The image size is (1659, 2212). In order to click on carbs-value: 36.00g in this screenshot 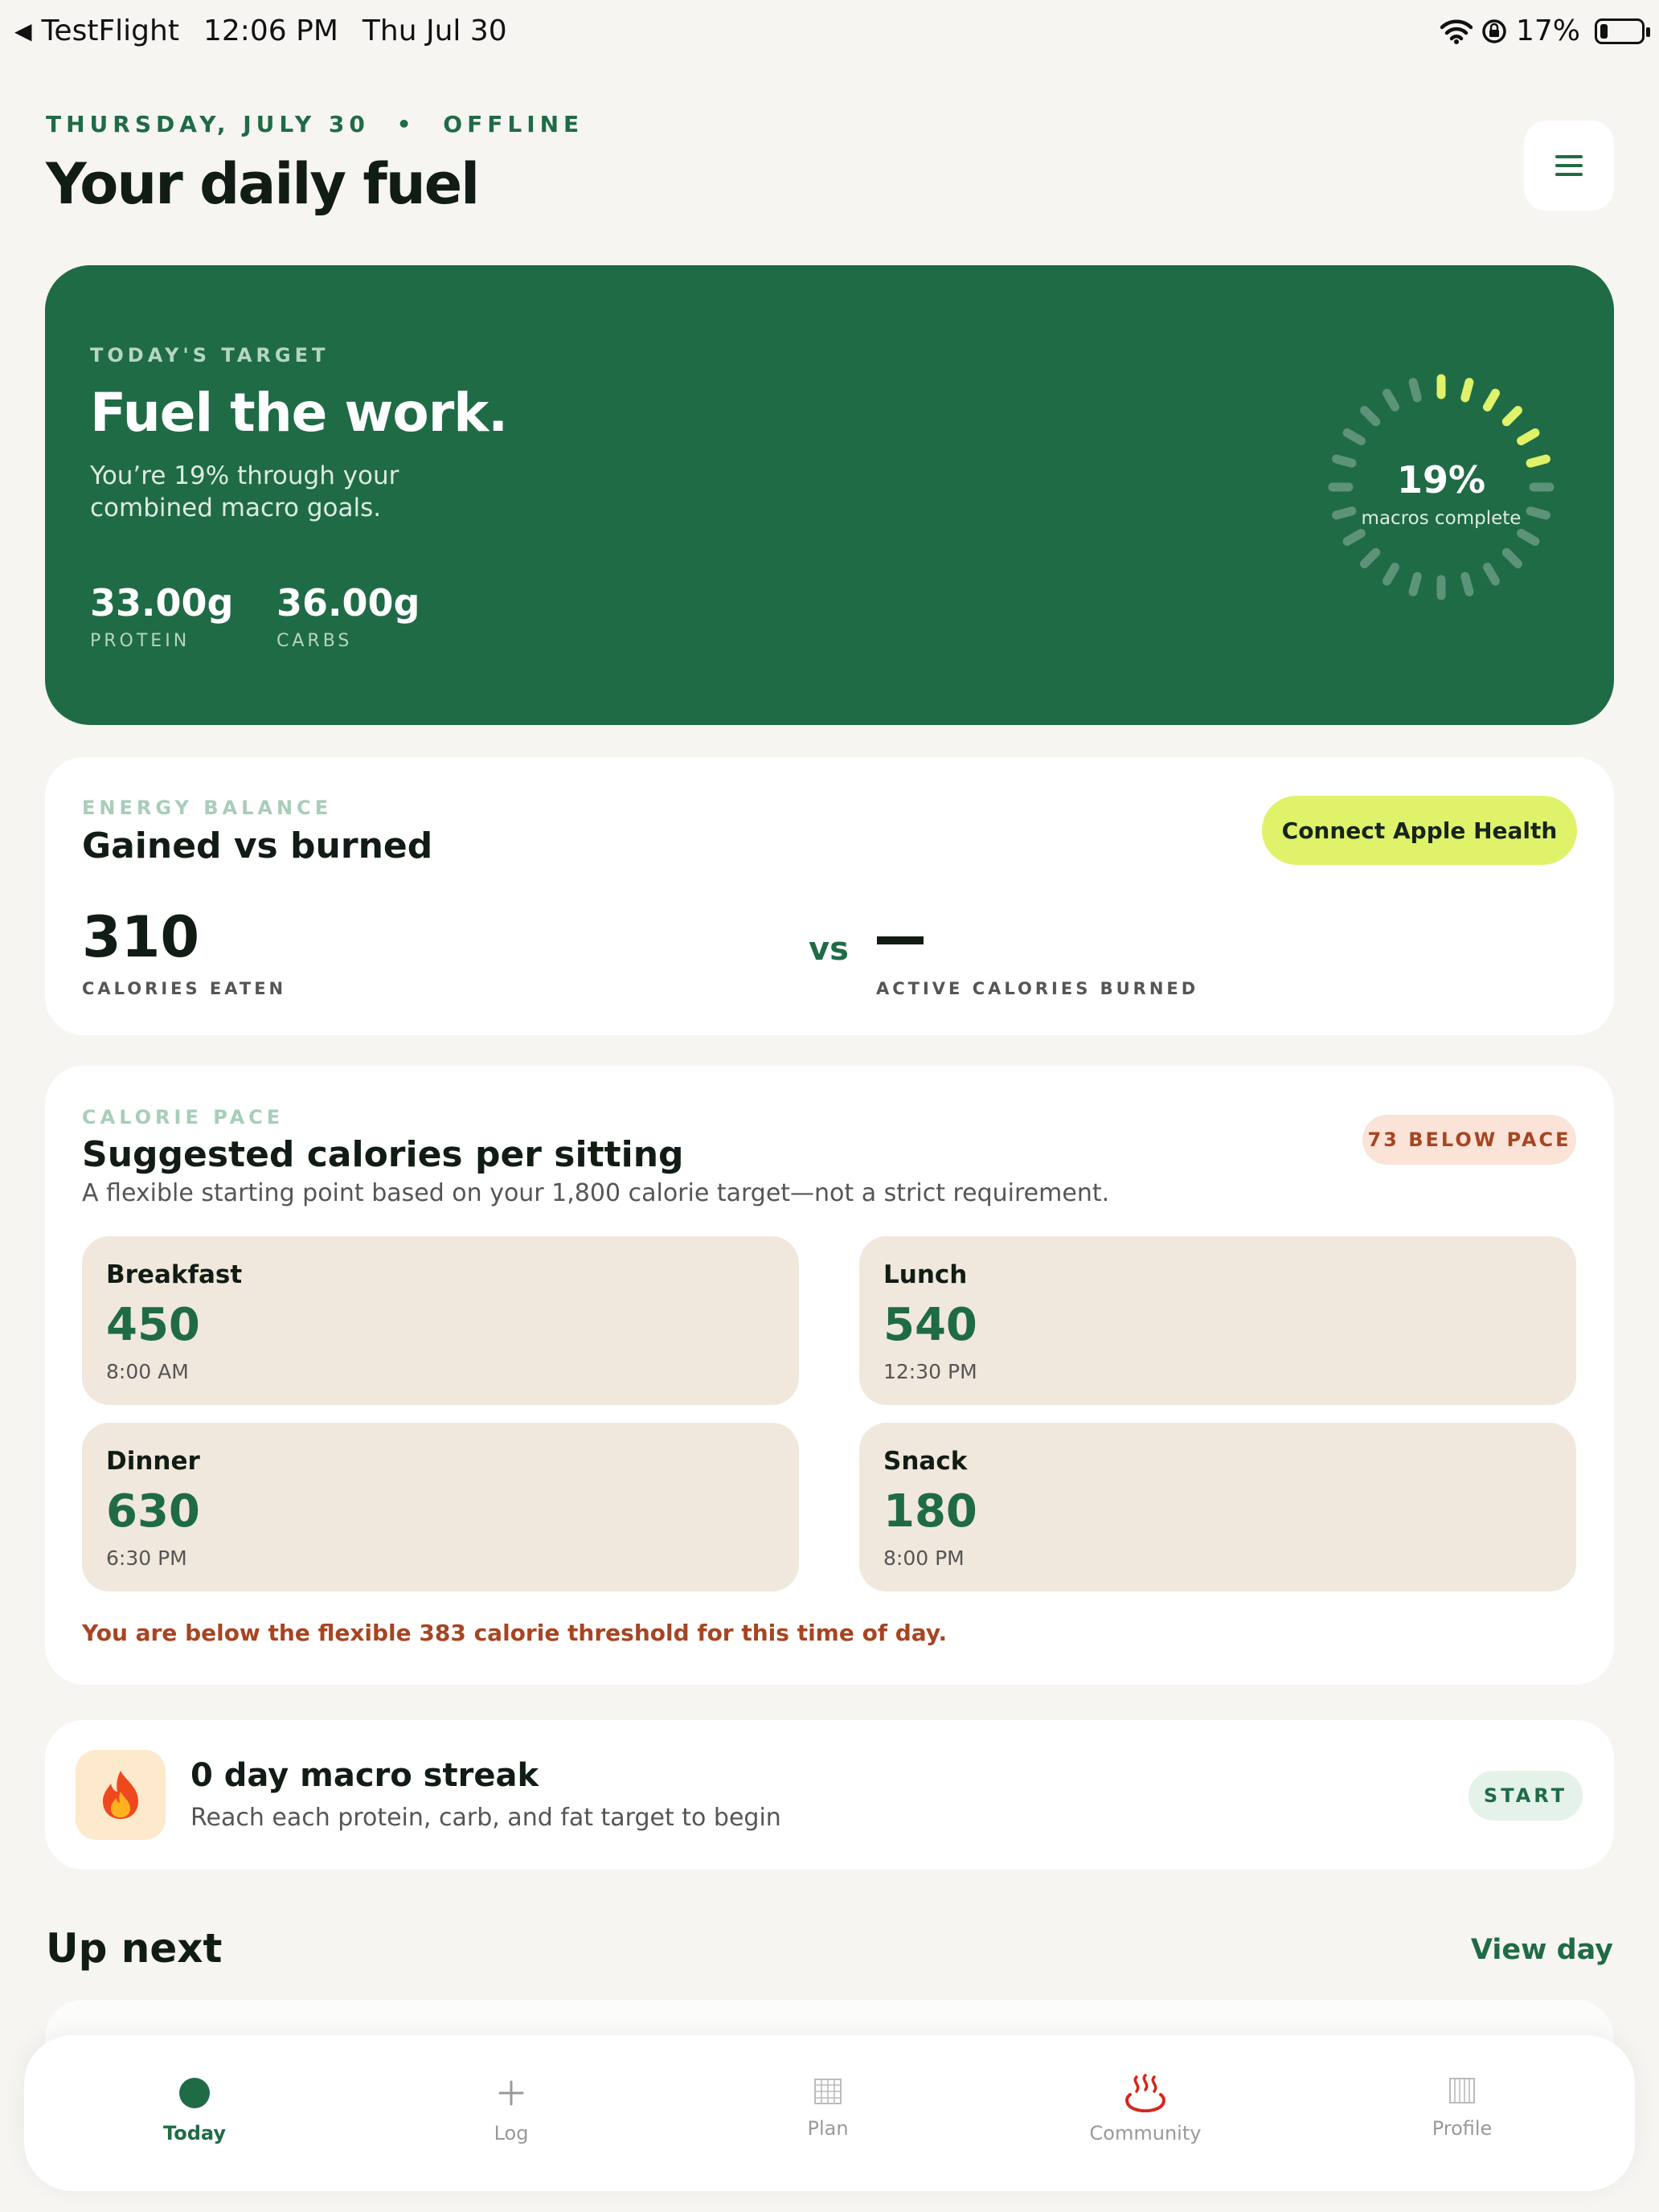, I will do `click(348, 603)`.